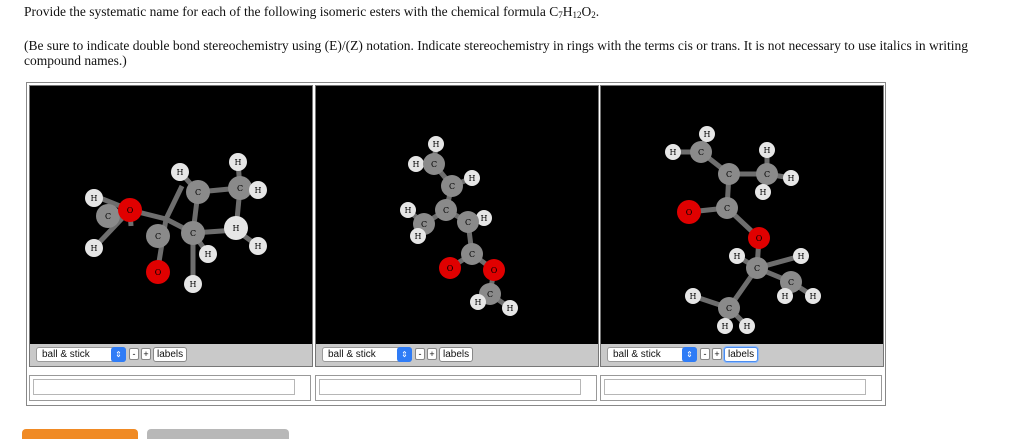 Image resolution: width=1024 pixels, height=439 pixels. I want to click on secondary-button, so click(218, 434).